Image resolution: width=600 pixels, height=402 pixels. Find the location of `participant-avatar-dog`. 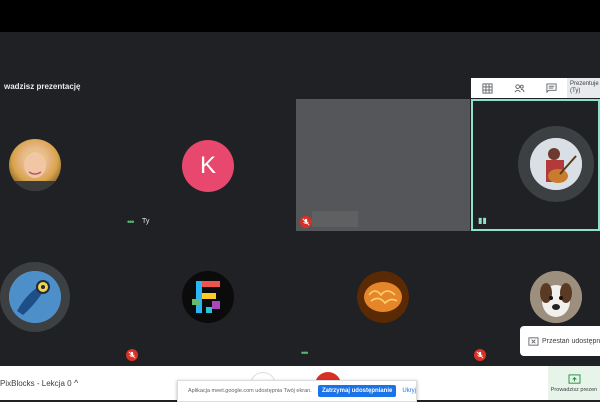

participant-avatar-dog is located at coordinates (556, 297).